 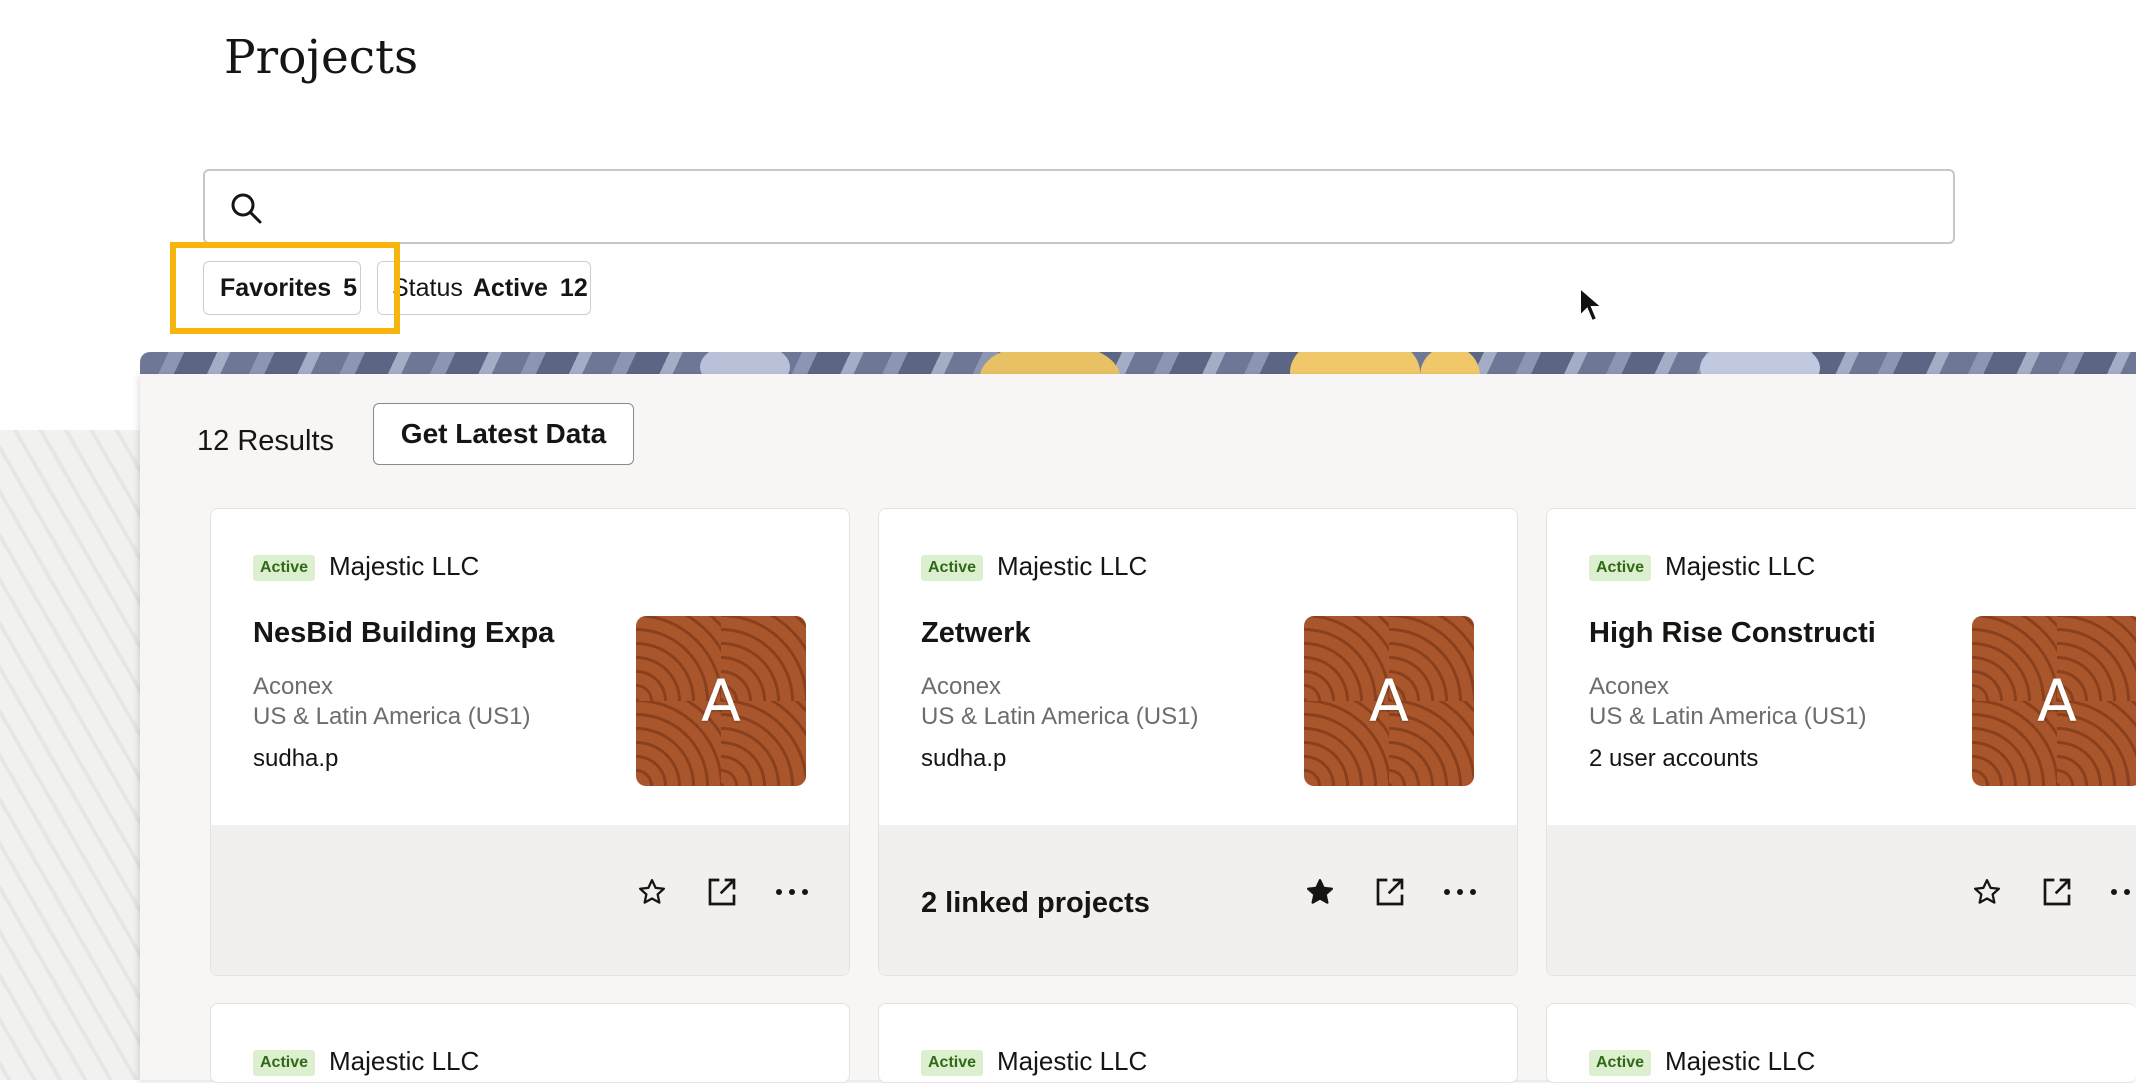 I want to click on page-title: Projects, so click(x=321, y=57).